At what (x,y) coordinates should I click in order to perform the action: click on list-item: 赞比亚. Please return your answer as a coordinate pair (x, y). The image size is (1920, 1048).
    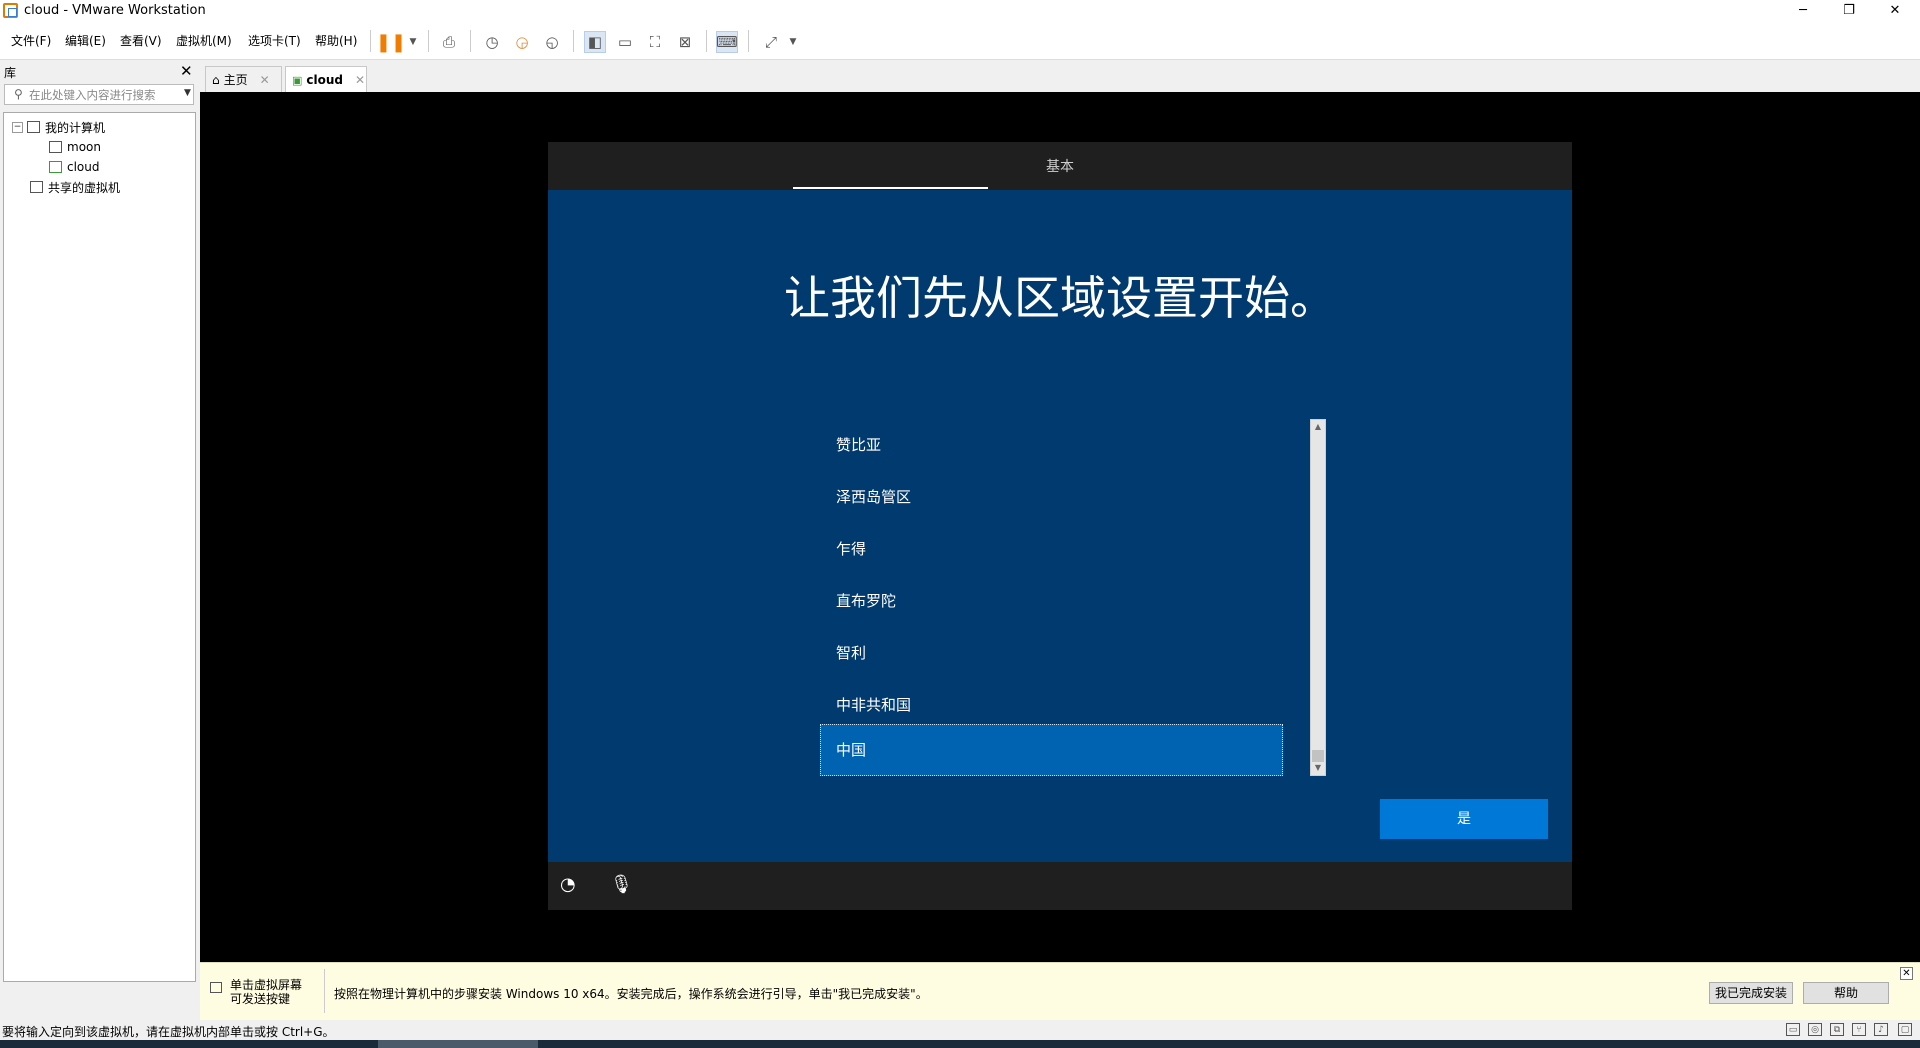
    Looking at the image, I should click on (1051, 445).